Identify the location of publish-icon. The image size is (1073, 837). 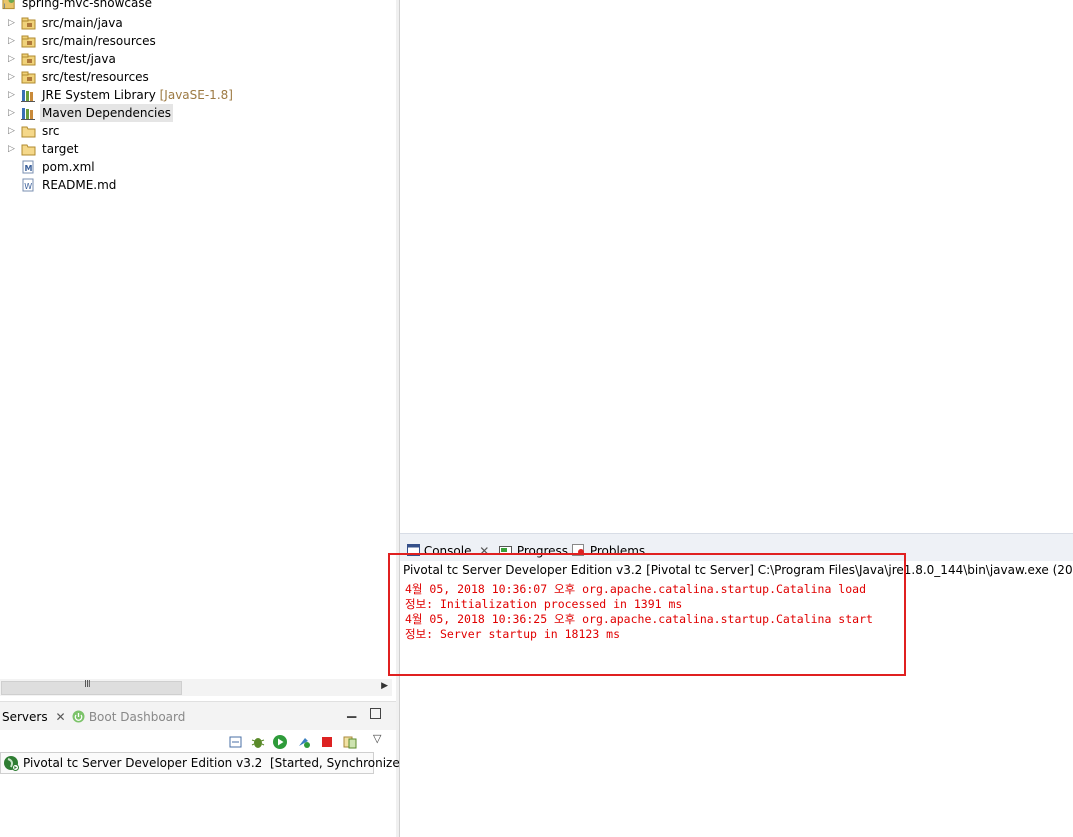
(350, 742).